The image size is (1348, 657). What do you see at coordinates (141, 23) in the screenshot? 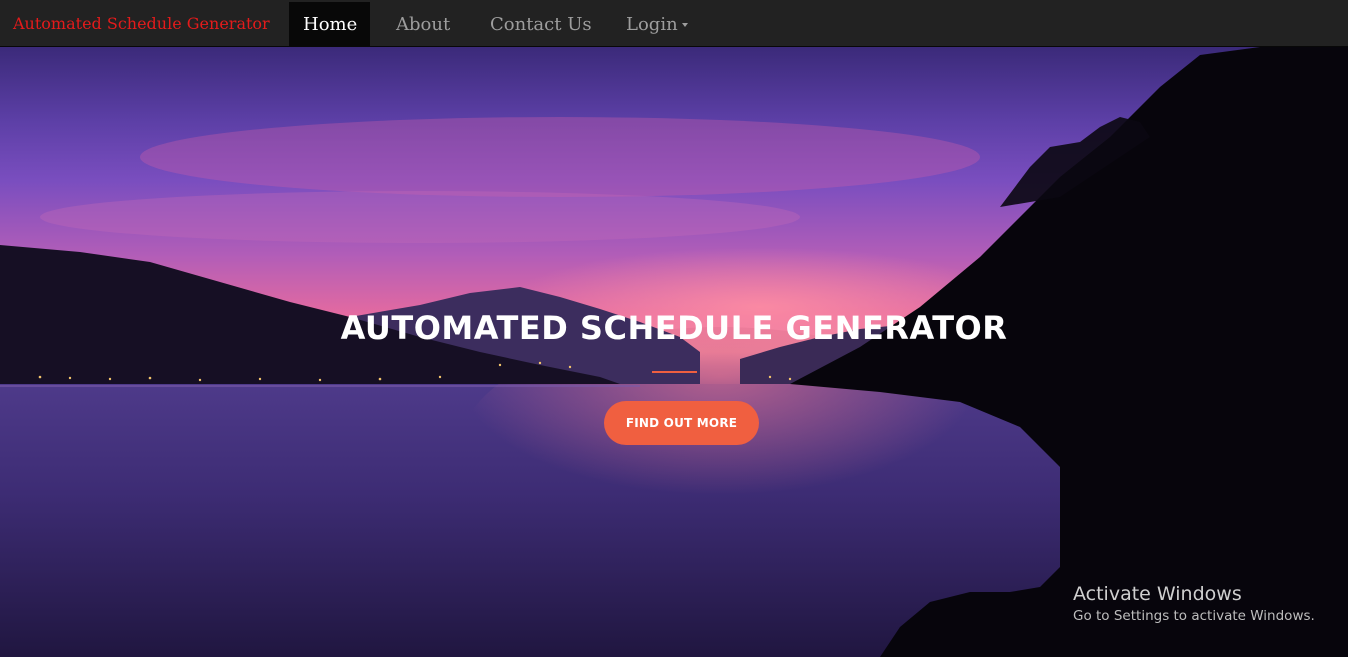
I see `brand-link: Automated Schedule Generator` at bounding box center [141, 23].